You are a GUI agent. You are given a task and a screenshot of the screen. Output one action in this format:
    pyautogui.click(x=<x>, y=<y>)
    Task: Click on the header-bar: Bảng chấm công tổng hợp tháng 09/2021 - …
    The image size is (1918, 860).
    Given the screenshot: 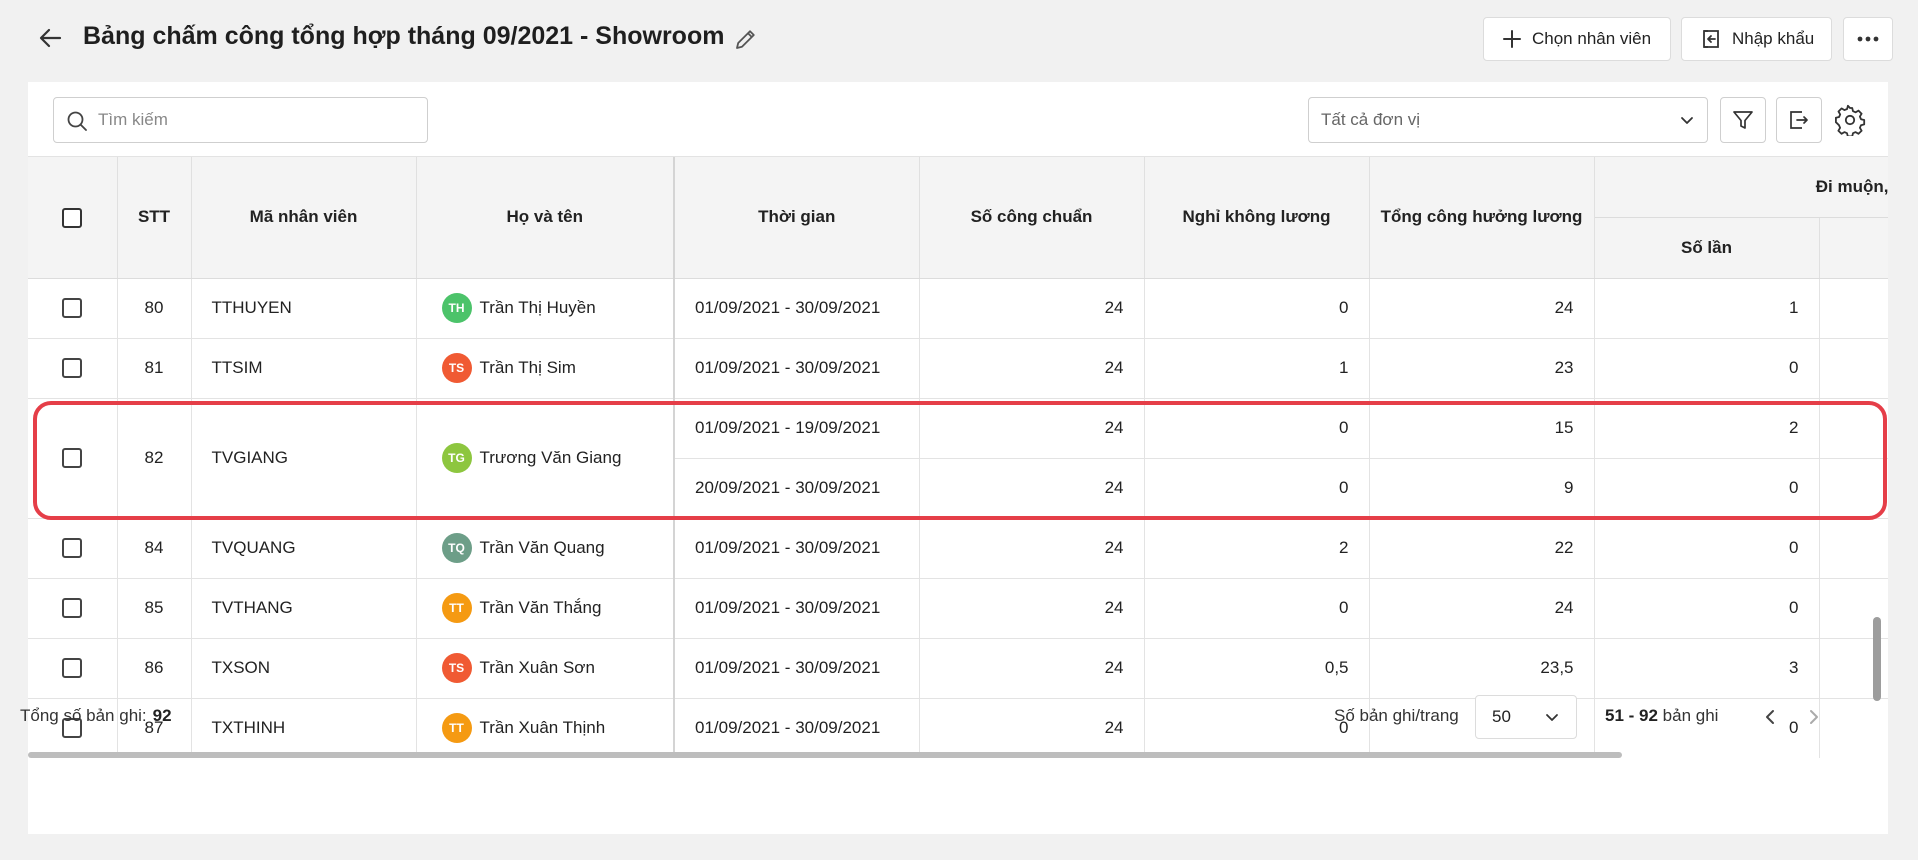 What is the action you would take?
    pyautogui.click(x=959, y=40)
    